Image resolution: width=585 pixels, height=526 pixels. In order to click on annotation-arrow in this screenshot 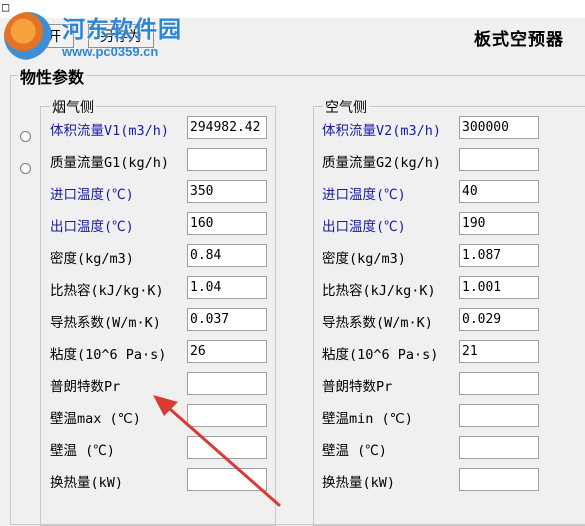, I will do `click(217, 451)`.